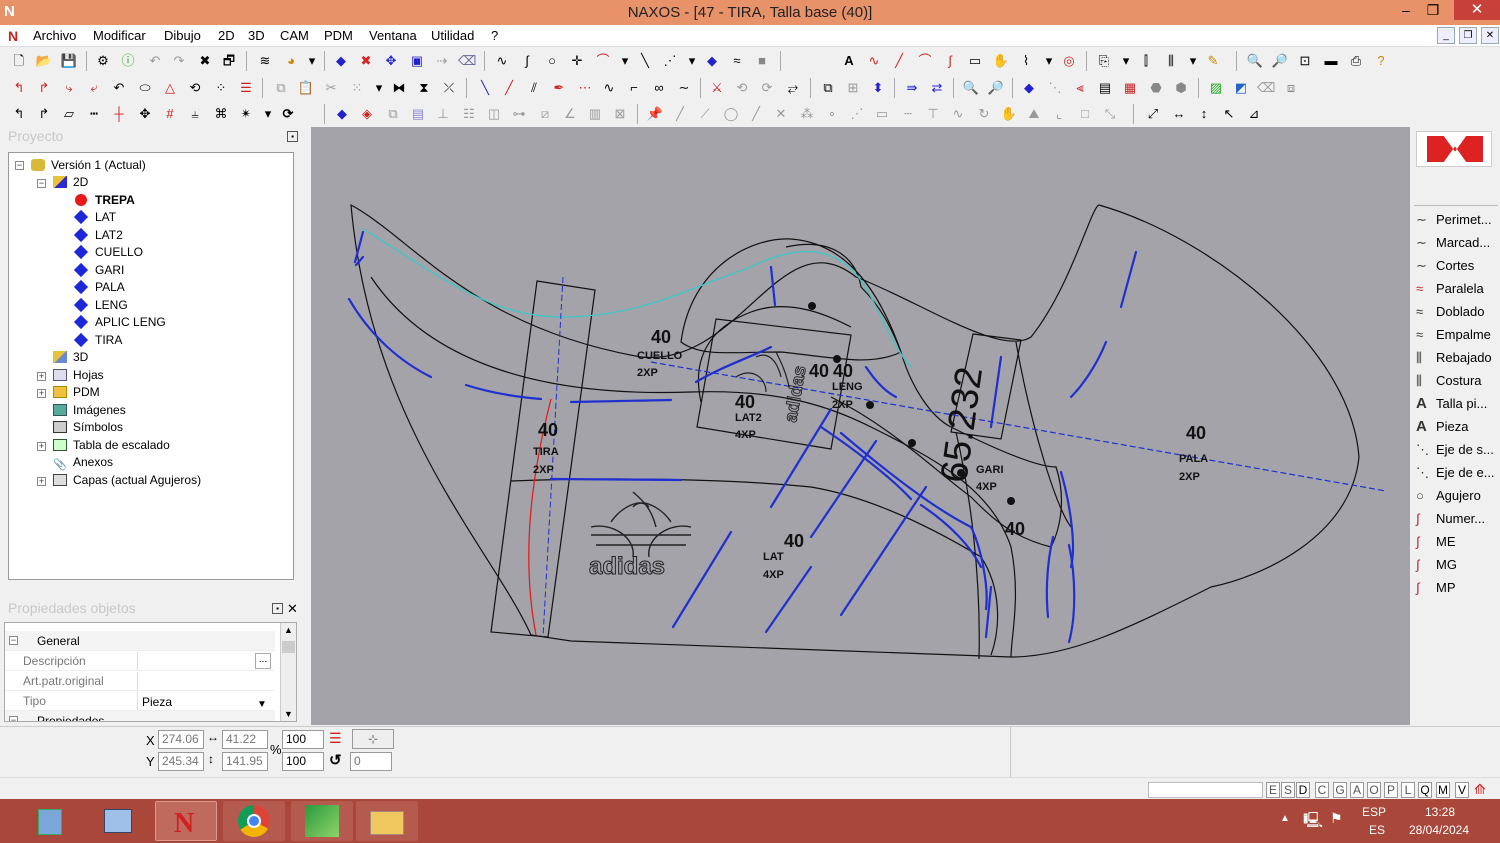 The image size is (1500, 843). Describe the element at coordinates (793, 88) in the screenshot. I see `transform-icon: ⥂` at that location.